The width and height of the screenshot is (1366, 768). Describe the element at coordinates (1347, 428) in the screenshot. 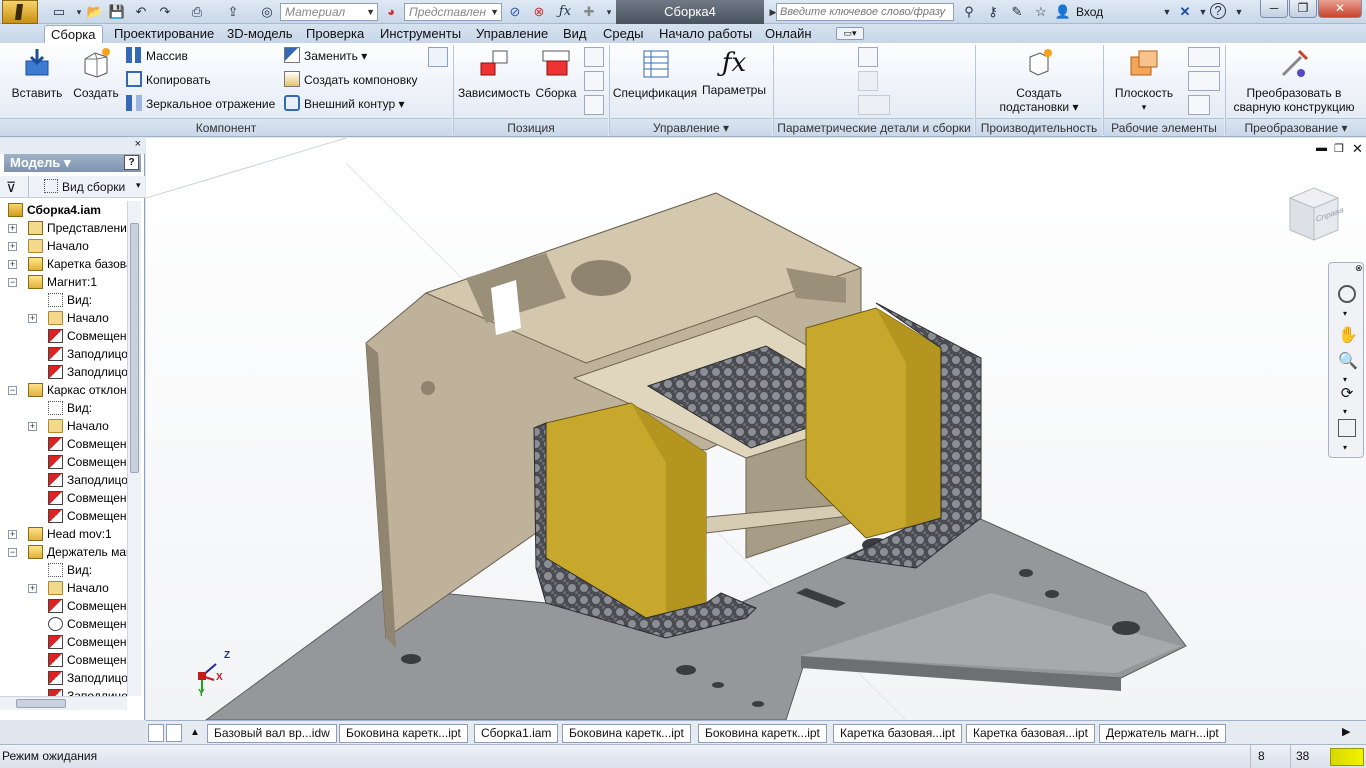

I see `look-at-icon` at that location.